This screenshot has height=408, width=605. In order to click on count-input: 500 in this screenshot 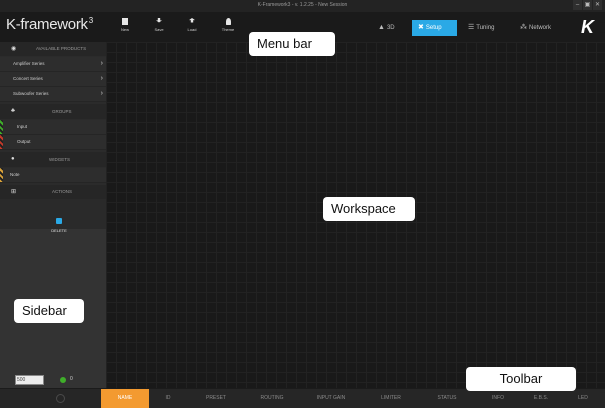, I will do `click(29, 380)`.